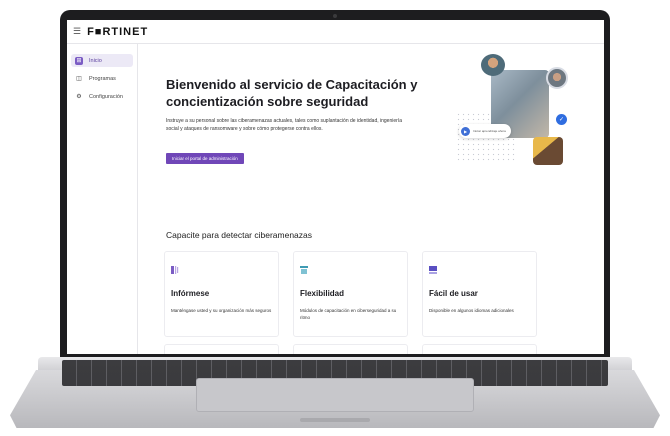  I want to click on layers-icon, so click(304, 270).